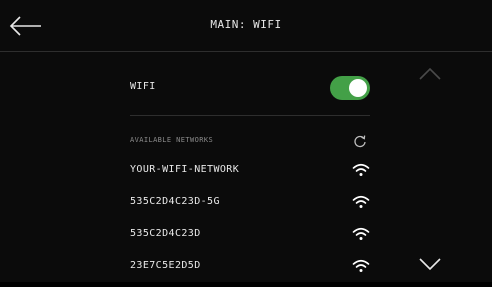 The width and height of the screenshot is (492, 287). What do you see at coordinates (143, 86) in the screenshot?
I see `wifi-label: WIFI` at bounding box center [143, 86].